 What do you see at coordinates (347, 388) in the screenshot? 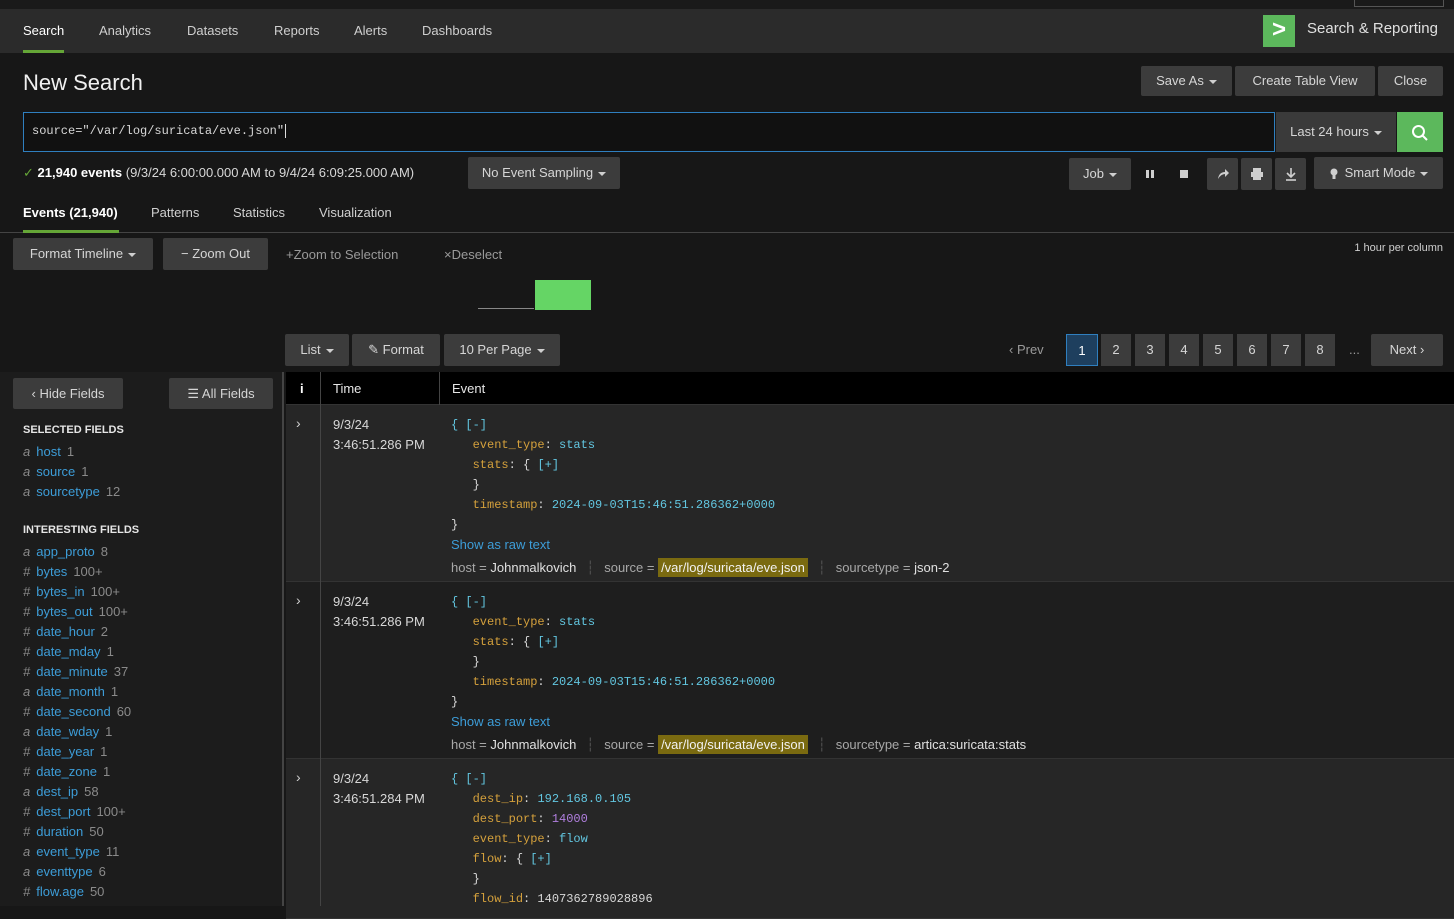
I see `time-column-header: Time` at bounding box center [347, 388].